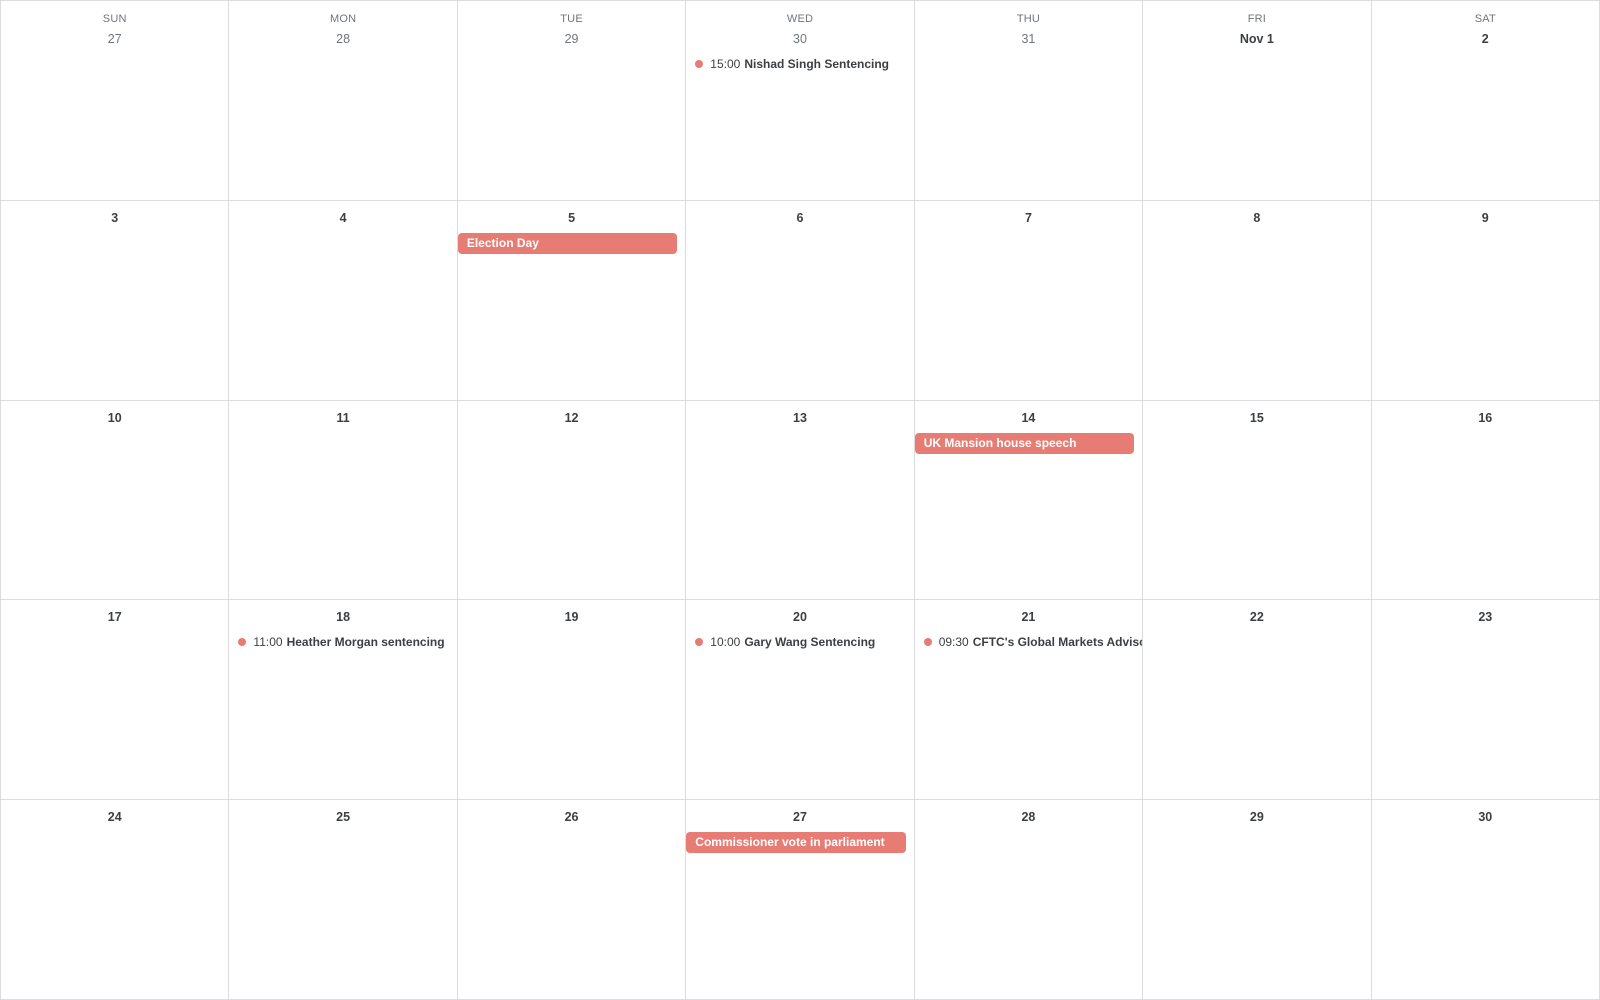  Describe the element at coordinates (1256, 39) in the screenshot. I see `day-number: Nov 1` at that location.